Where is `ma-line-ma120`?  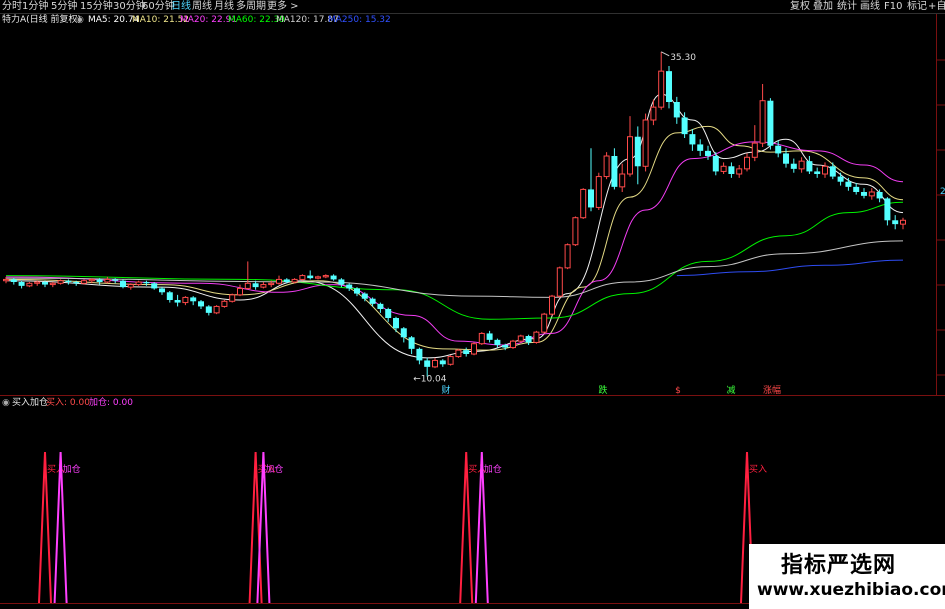 ma-line-ma120 is located at coordinates (454, 269).